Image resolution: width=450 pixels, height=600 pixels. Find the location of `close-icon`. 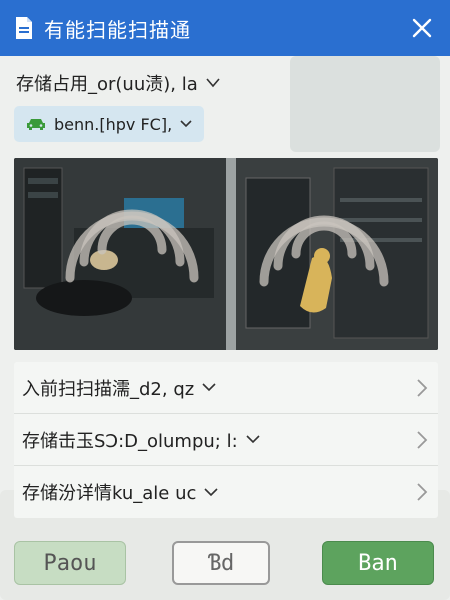

close-icon is located at coordinates (422, 28).